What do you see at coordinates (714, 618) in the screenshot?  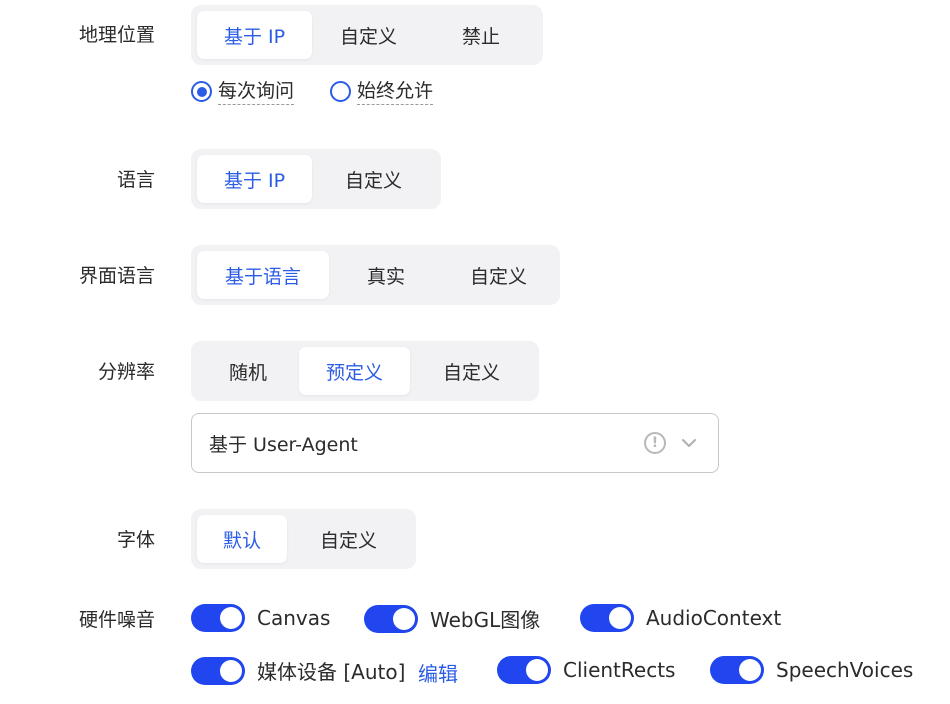 I see `toggle-audiocontext-label: AudioContext` at bounding box center [714, 618].